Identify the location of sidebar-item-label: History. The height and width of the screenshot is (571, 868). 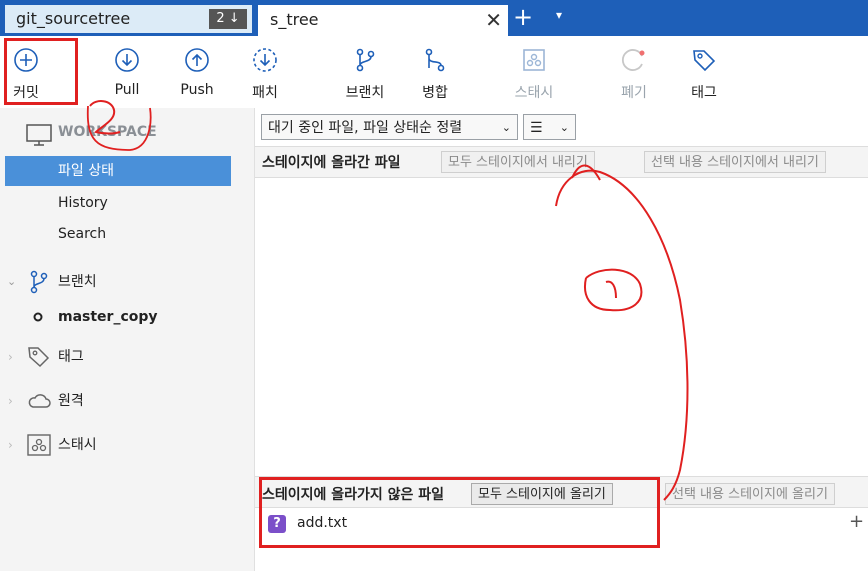
(83, 203).